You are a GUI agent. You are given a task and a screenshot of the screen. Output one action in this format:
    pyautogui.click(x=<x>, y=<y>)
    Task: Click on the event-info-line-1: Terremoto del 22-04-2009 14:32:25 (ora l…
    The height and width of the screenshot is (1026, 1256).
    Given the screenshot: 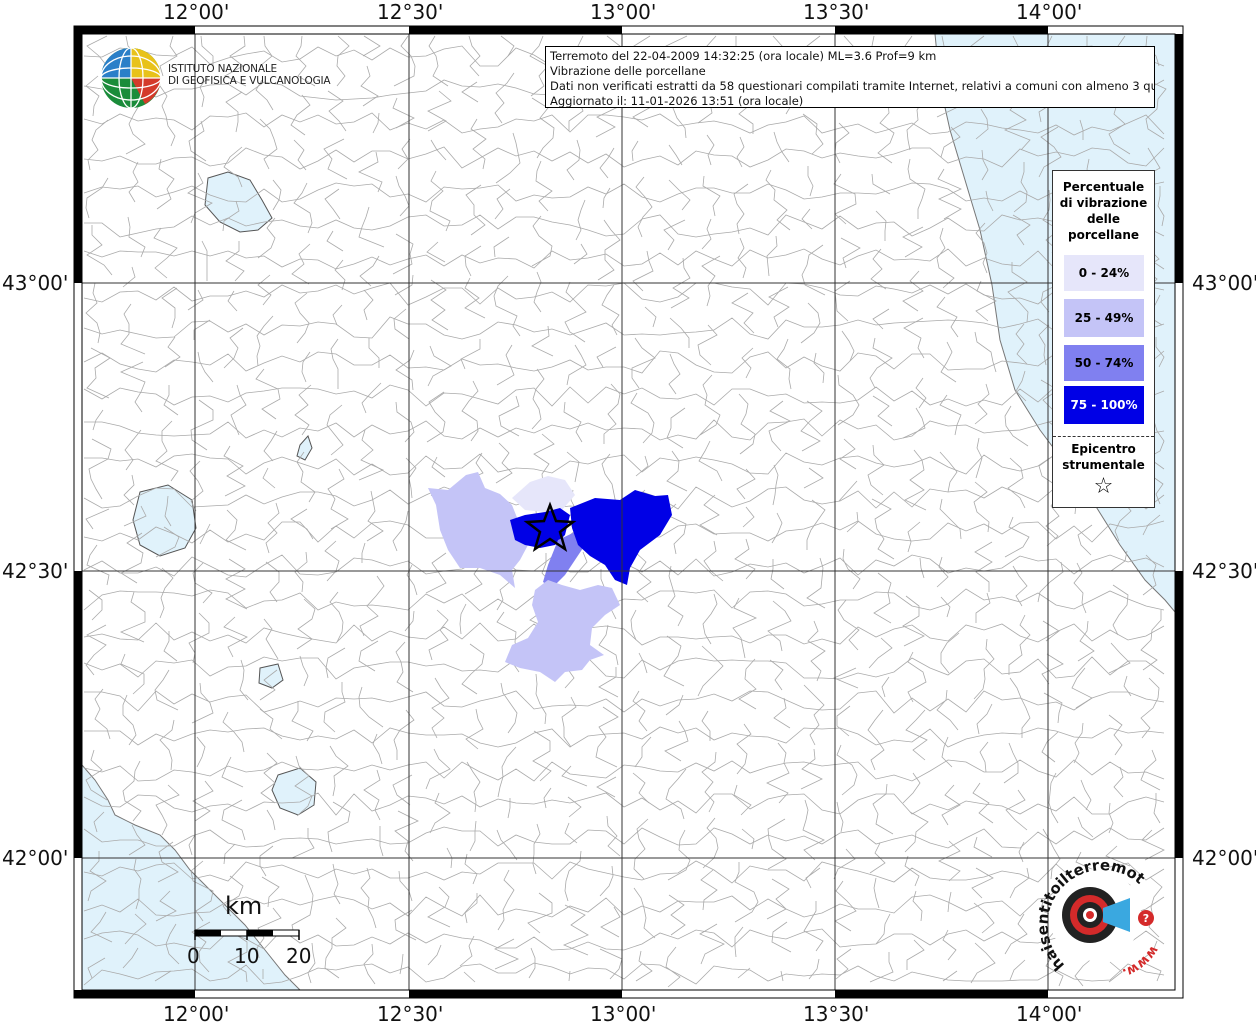 What is the action you would take?
    pyautogui.click(x=743, y=56)
    